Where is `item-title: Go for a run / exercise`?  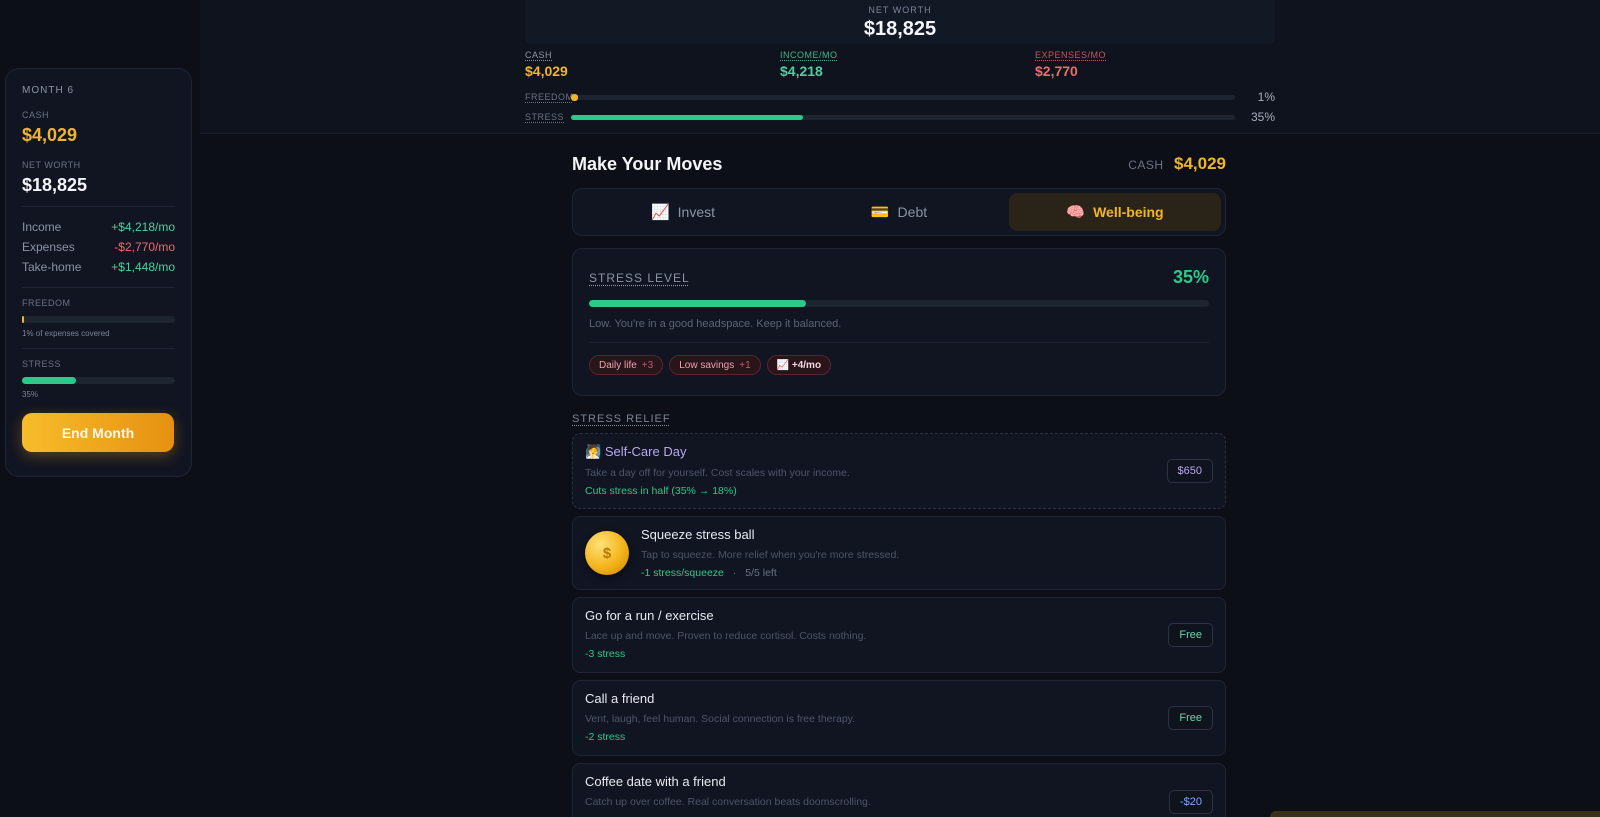 item-title: Go for a run / exercise is located at coordinates (649, 615).